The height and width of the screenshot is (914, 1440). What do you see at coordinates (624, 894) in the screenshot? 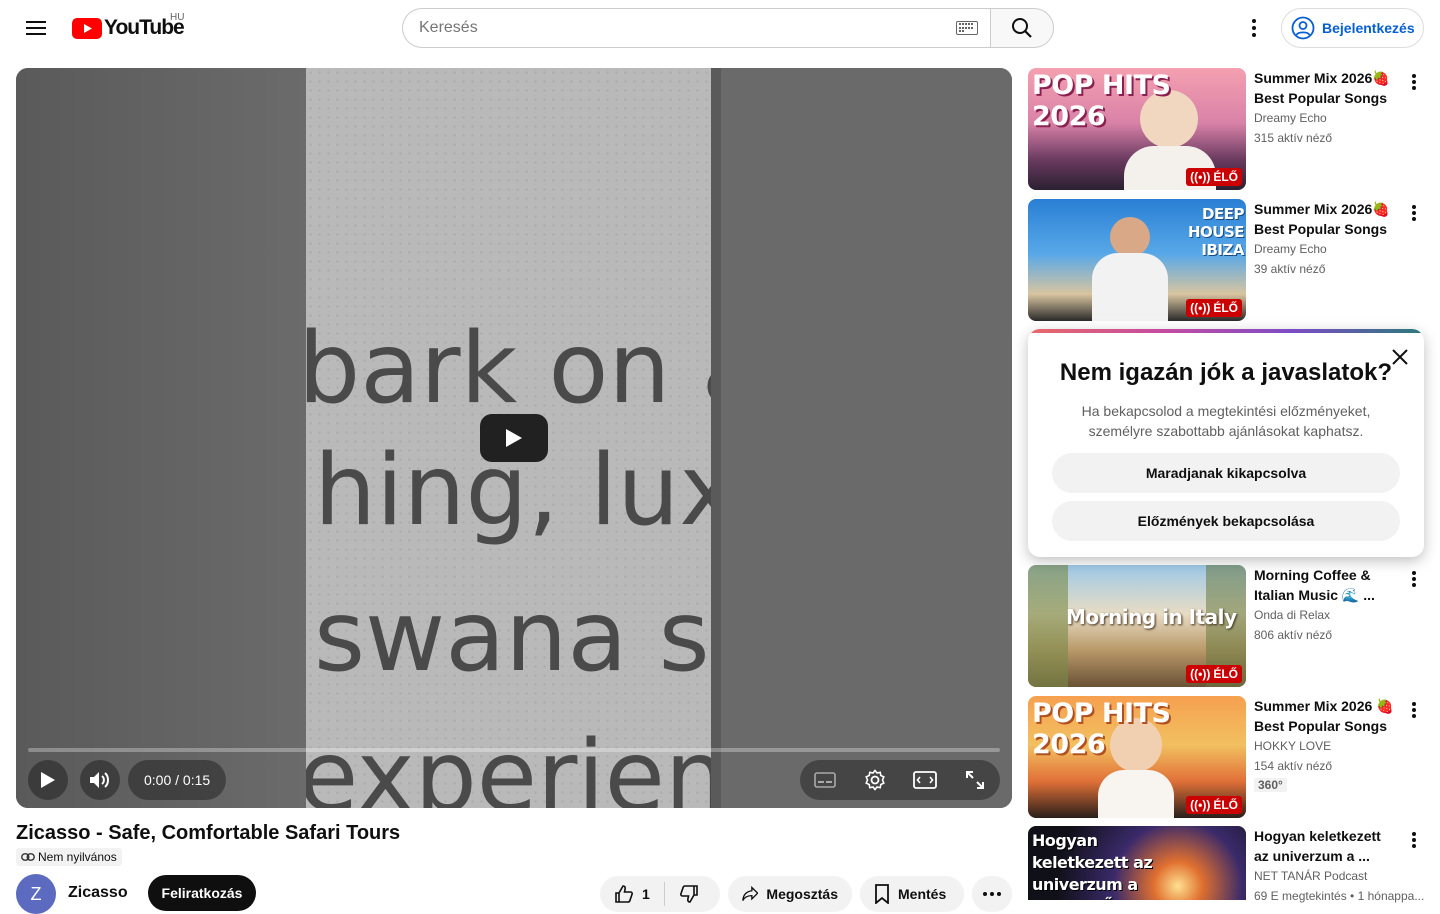
I see `like-icon` at bounding box center [624, 894].